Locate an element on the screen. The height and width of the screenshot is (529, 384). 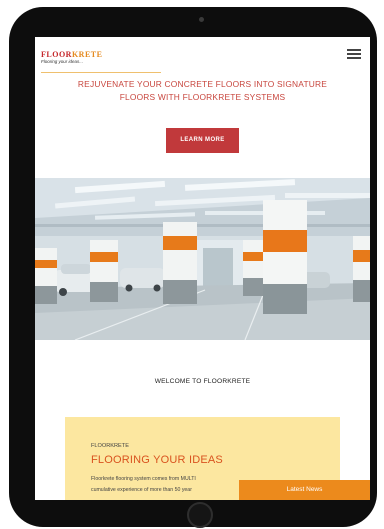
hamburger-menu-icon is located at coordinates (354, 54).